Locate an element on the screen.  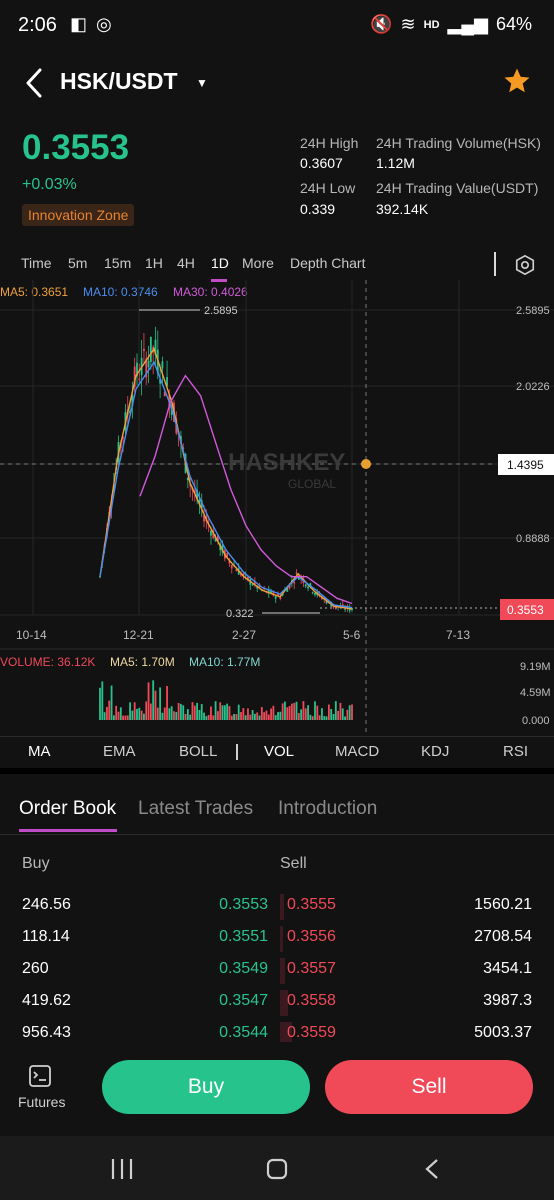
sell-quantity: 3454.1 is located at coordinates (507, 968).